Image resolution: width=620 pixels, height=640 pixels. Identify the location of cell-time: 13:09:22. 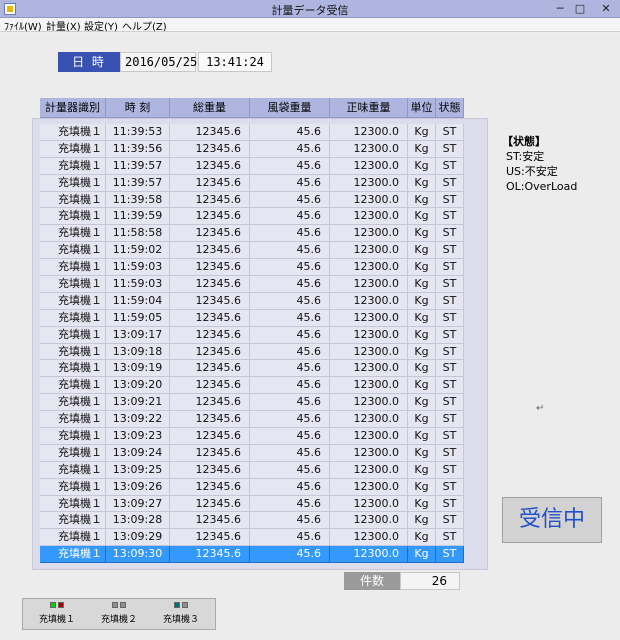
(138, 420).